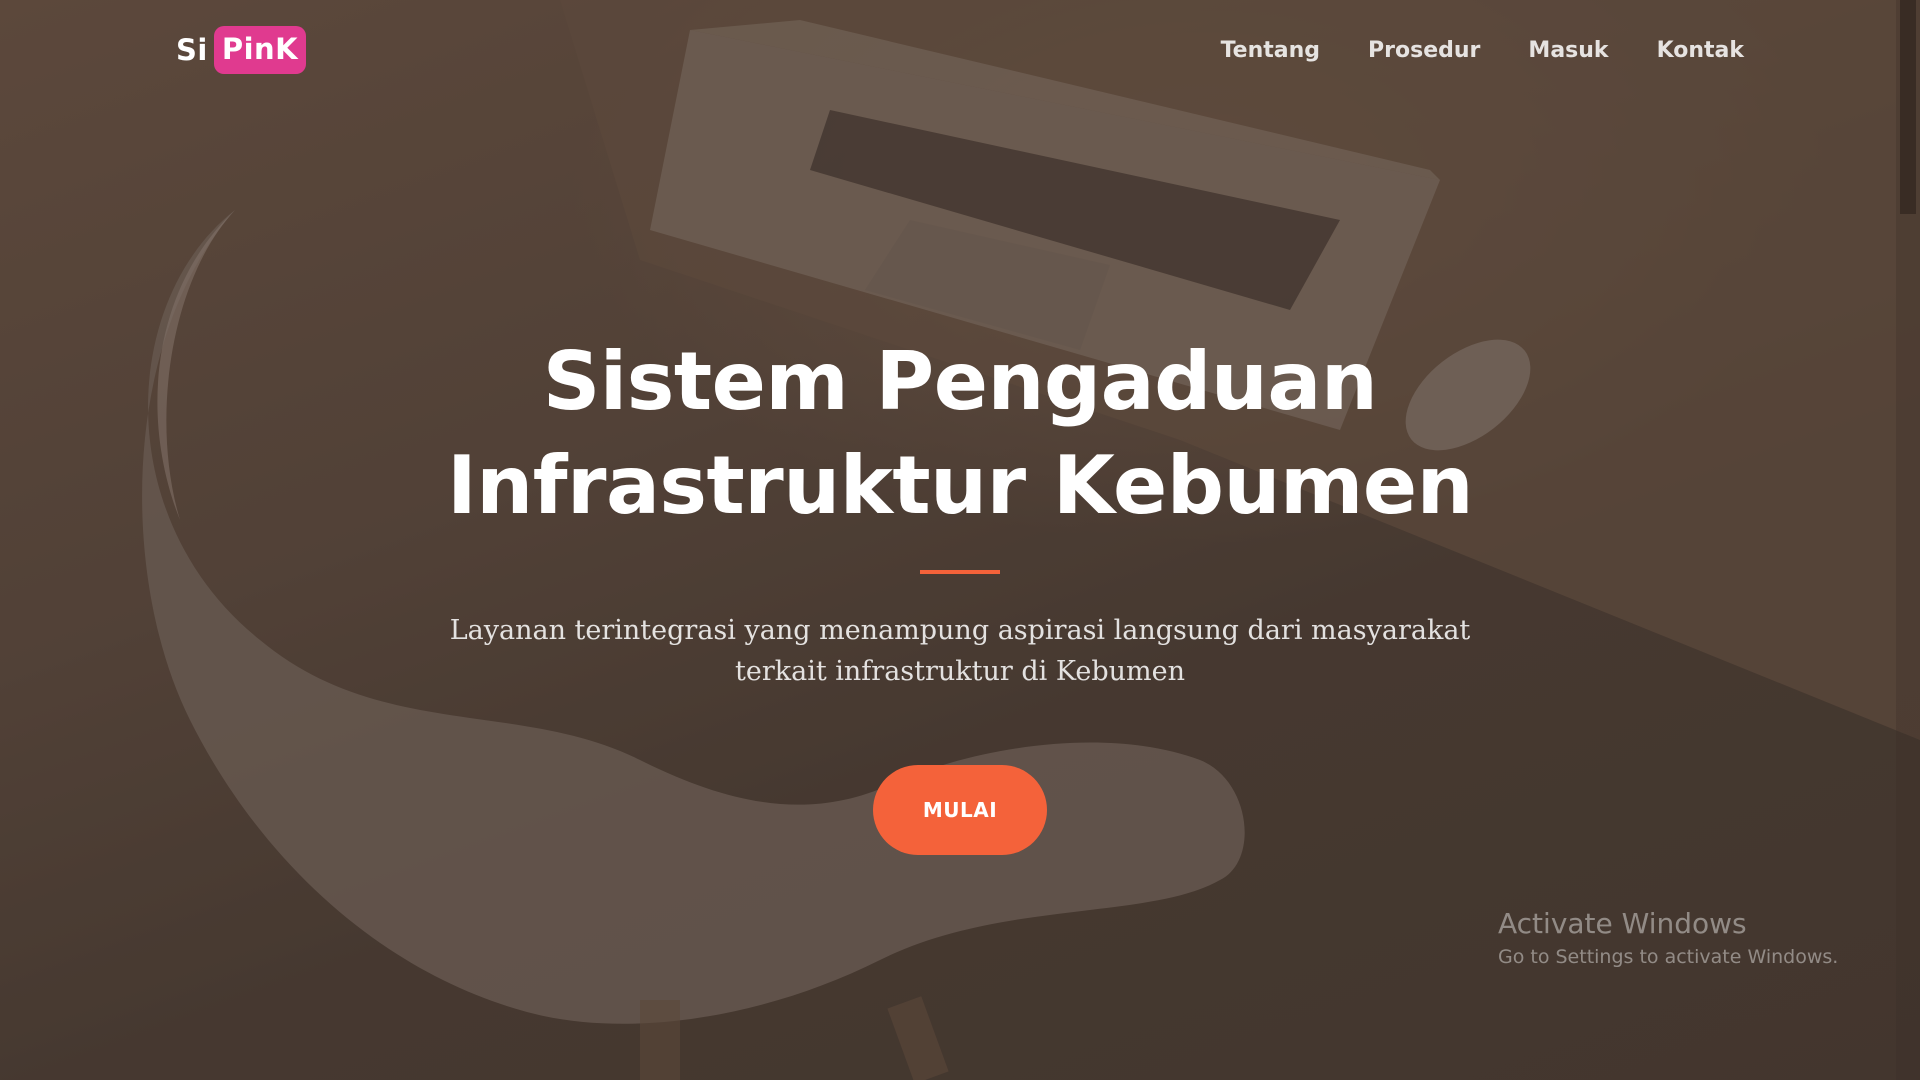 This screenshot has height=1080, width=1920. I want to click on scrollbar-thumb, so click(1908, 107).